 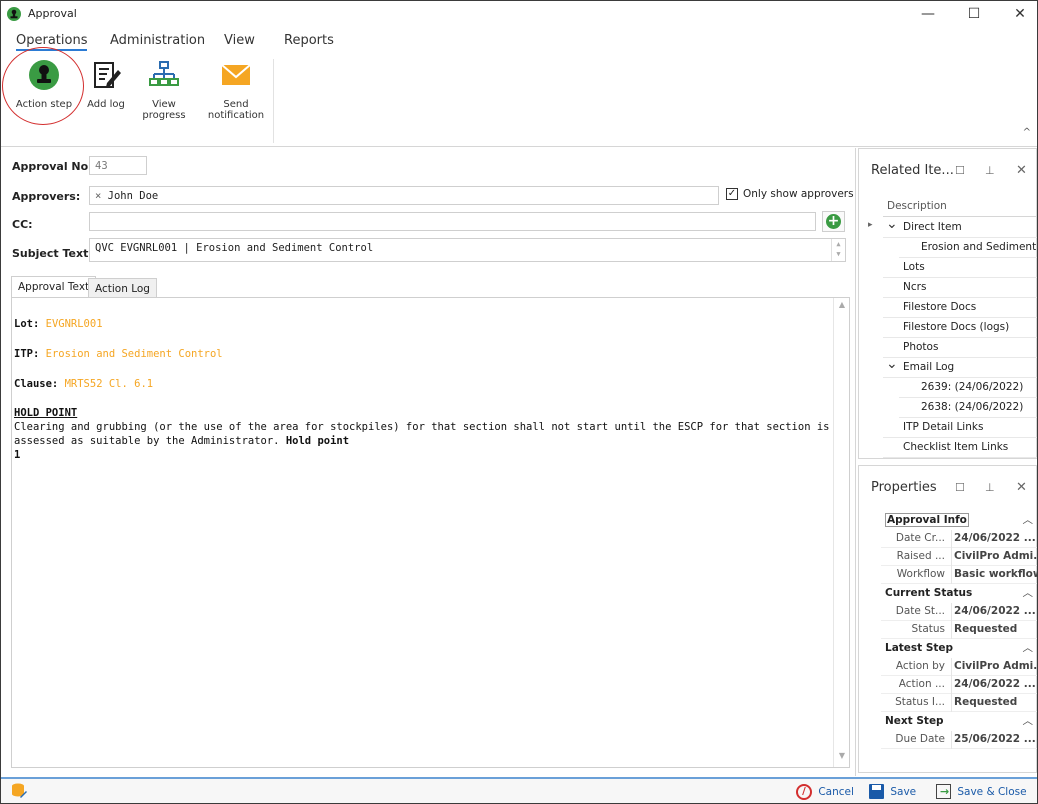 I want to click on tab-view: View, so click(x=239, y=40).